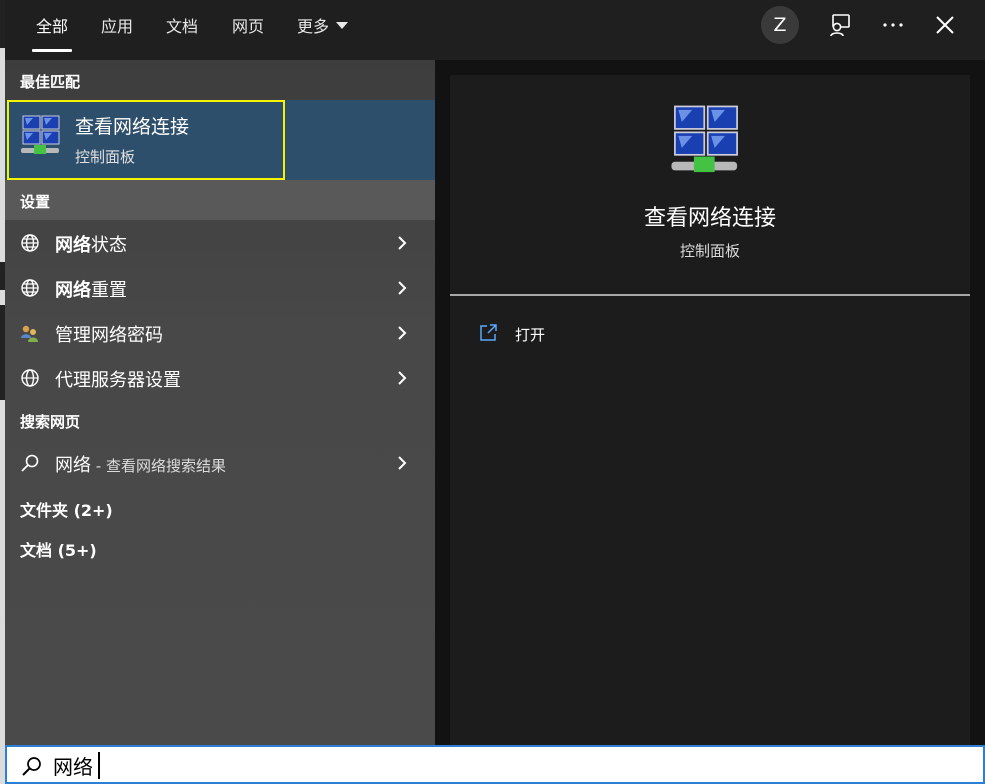 This screenshot has width=985, height=784. Describe the element at coordinates (58, 549) in the screenshot. I see `documents-group: 文档 (5+)` at that location.